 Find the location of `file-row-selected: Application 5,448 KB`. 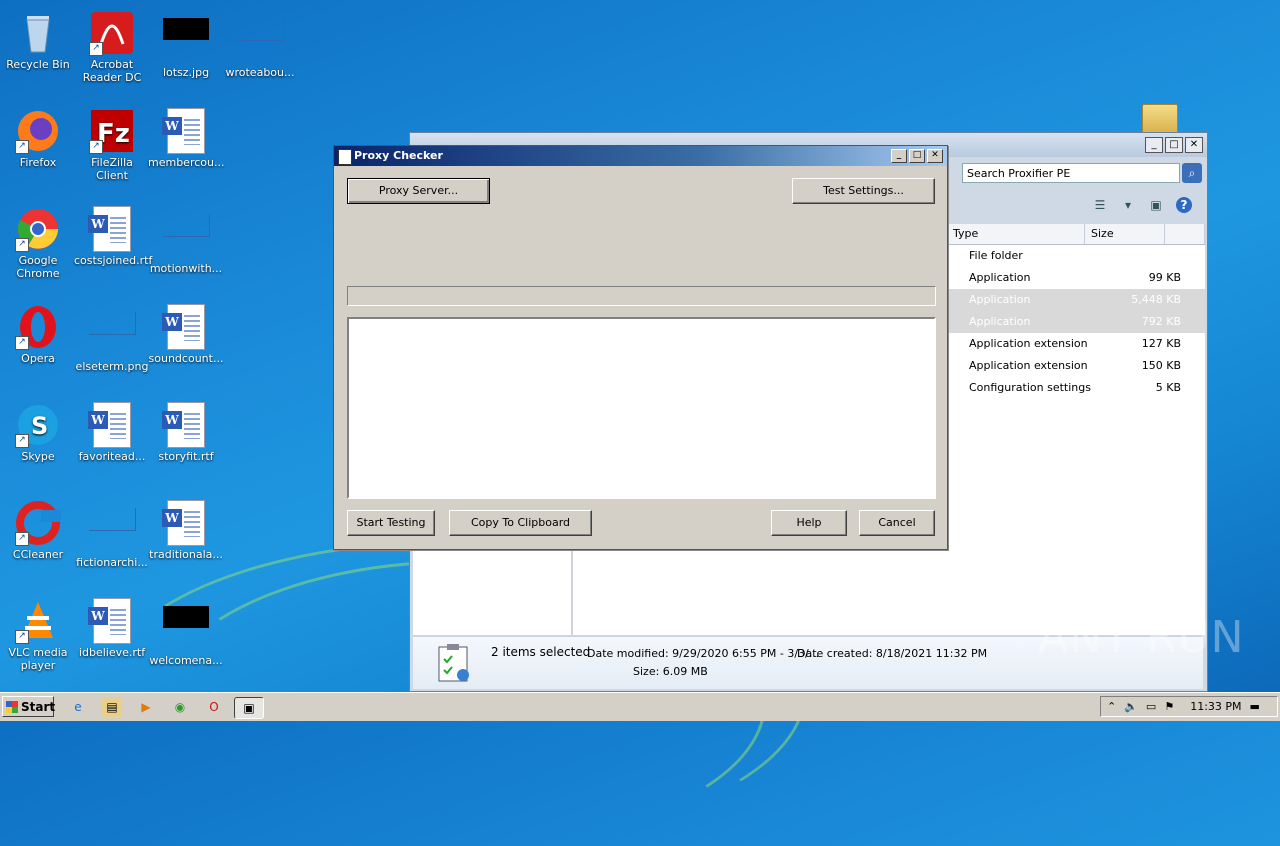

file-row-selected: Application 5,448 KB is located at coordinates (1076, 300).